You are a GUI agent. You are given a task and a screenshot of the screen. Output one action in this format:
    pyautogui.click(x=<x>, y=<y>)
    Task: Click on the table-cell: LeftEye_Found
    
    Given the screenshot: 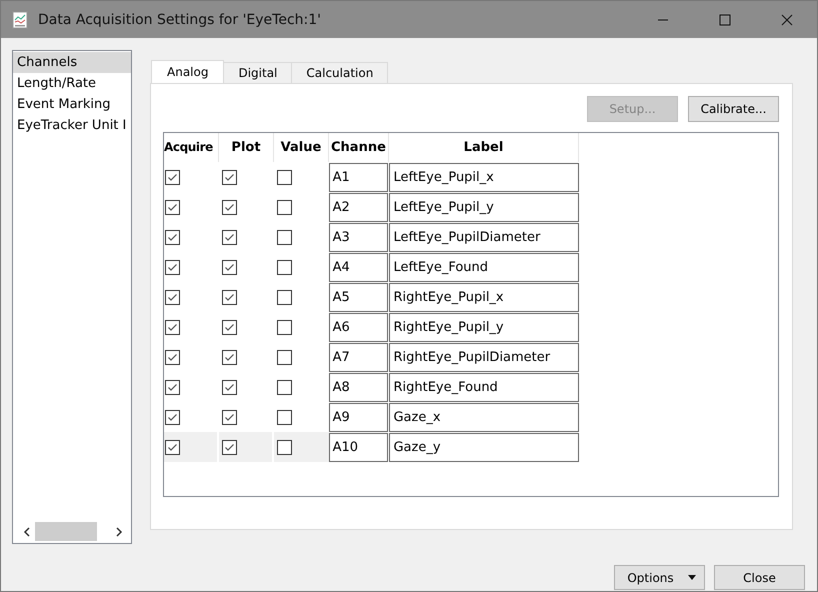 What is the action you would take?
    pyautogui.click(x=484, y=267)
    